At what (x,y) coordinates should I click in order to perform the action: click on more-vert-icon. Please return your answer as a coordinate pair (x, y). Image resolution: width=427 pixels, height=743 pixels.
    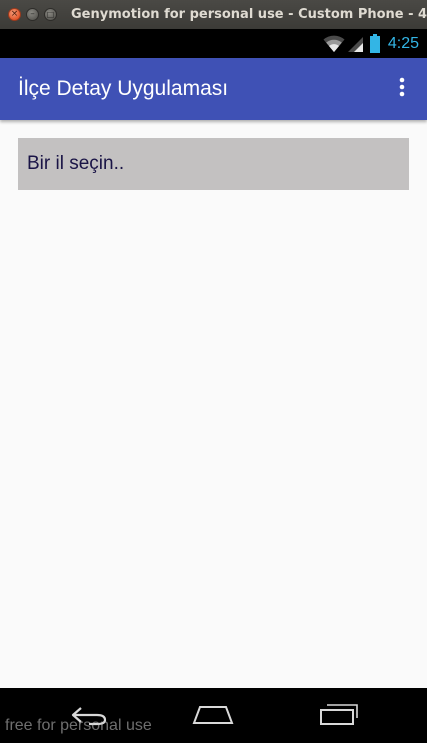
    Looking at the image, I should click on (402, 89).